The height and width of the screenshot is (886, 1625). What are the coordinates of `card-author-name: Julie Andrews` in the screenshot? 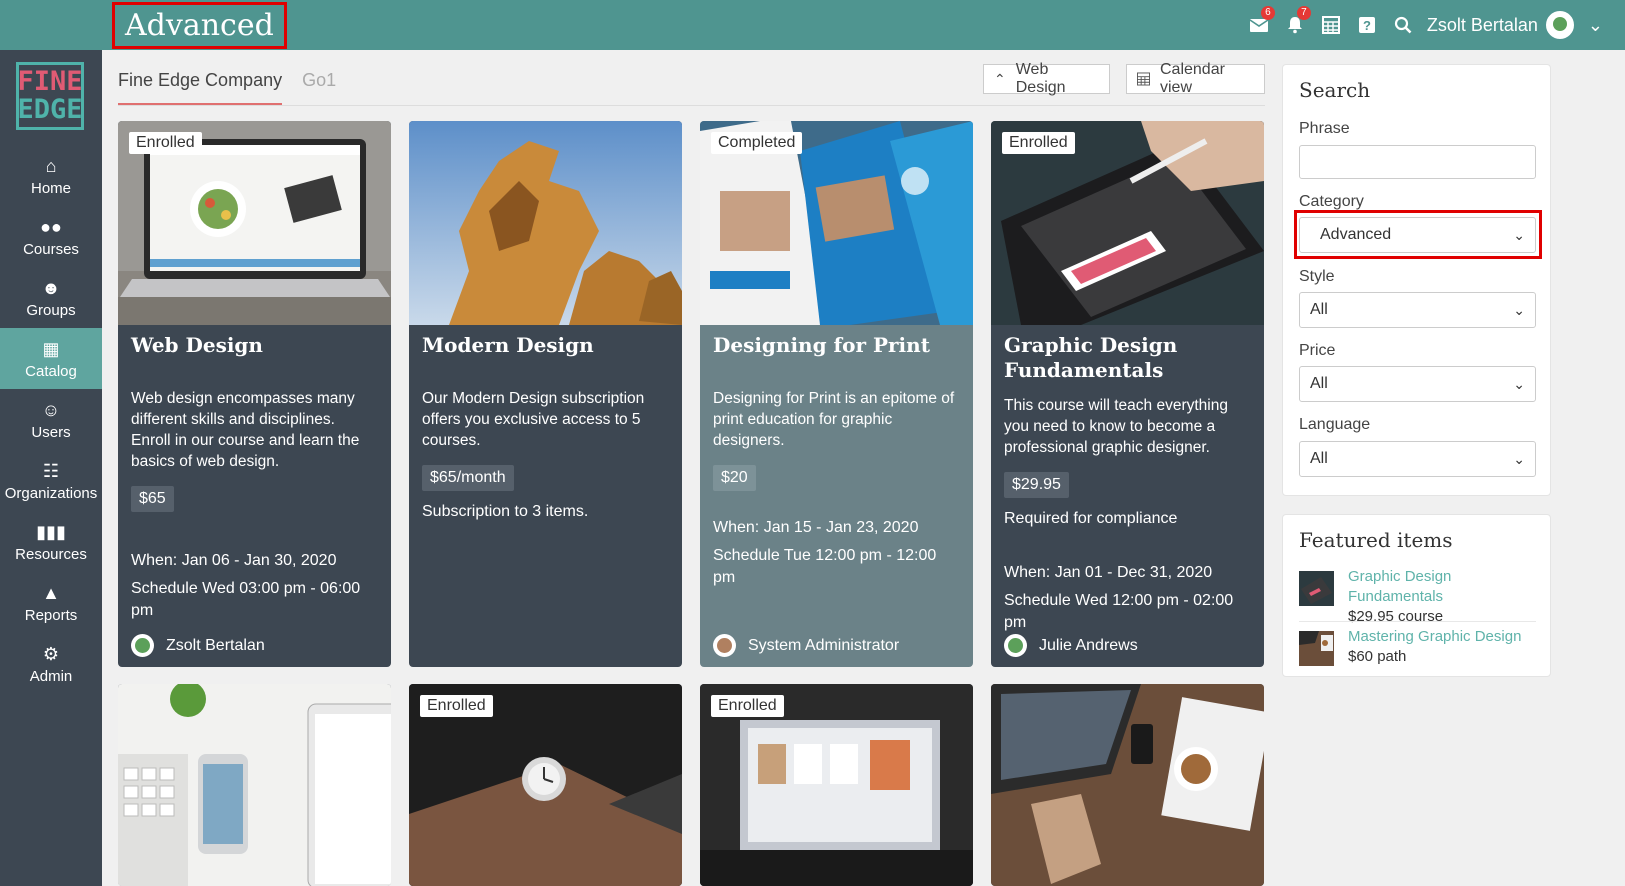 It's located at (1088, 645).